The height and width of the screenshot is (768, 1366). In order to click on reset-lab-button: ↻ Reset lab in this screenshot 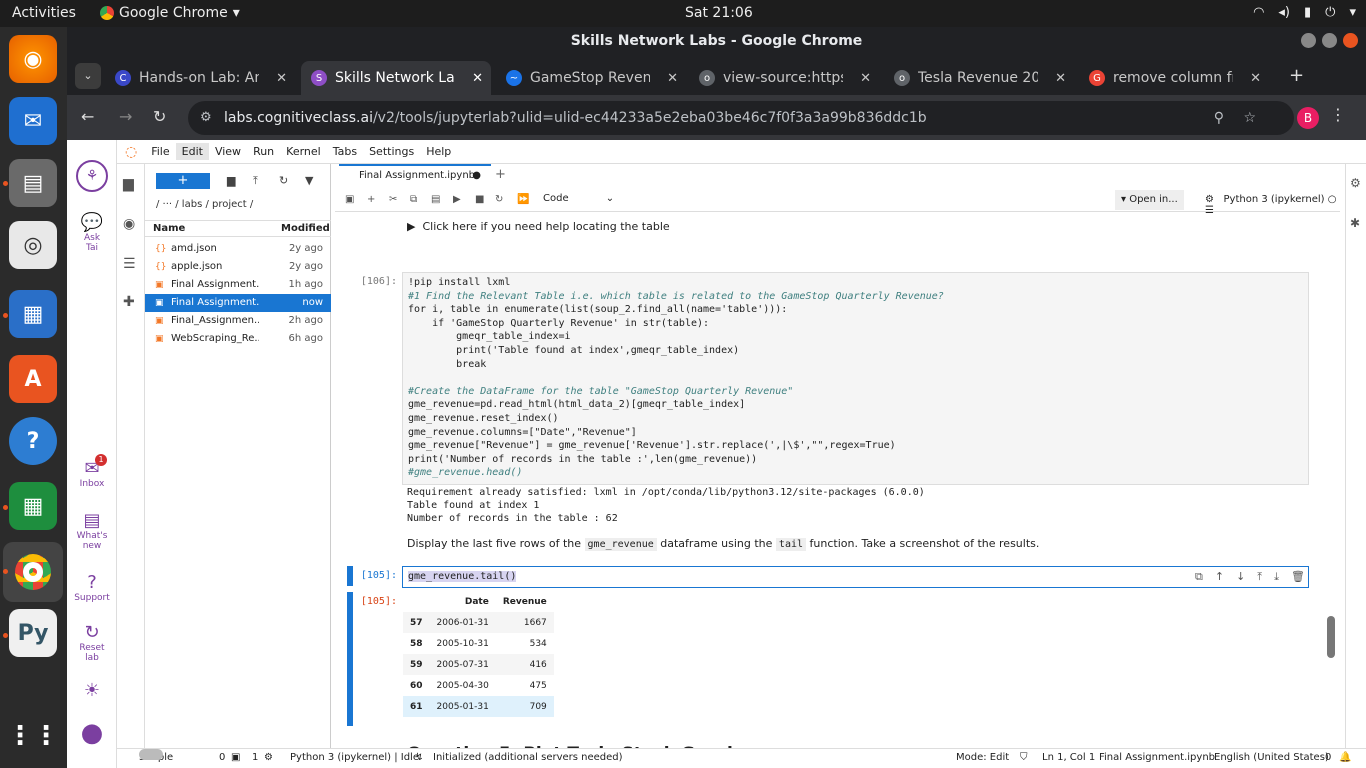, I will do `click(92, 642)`.